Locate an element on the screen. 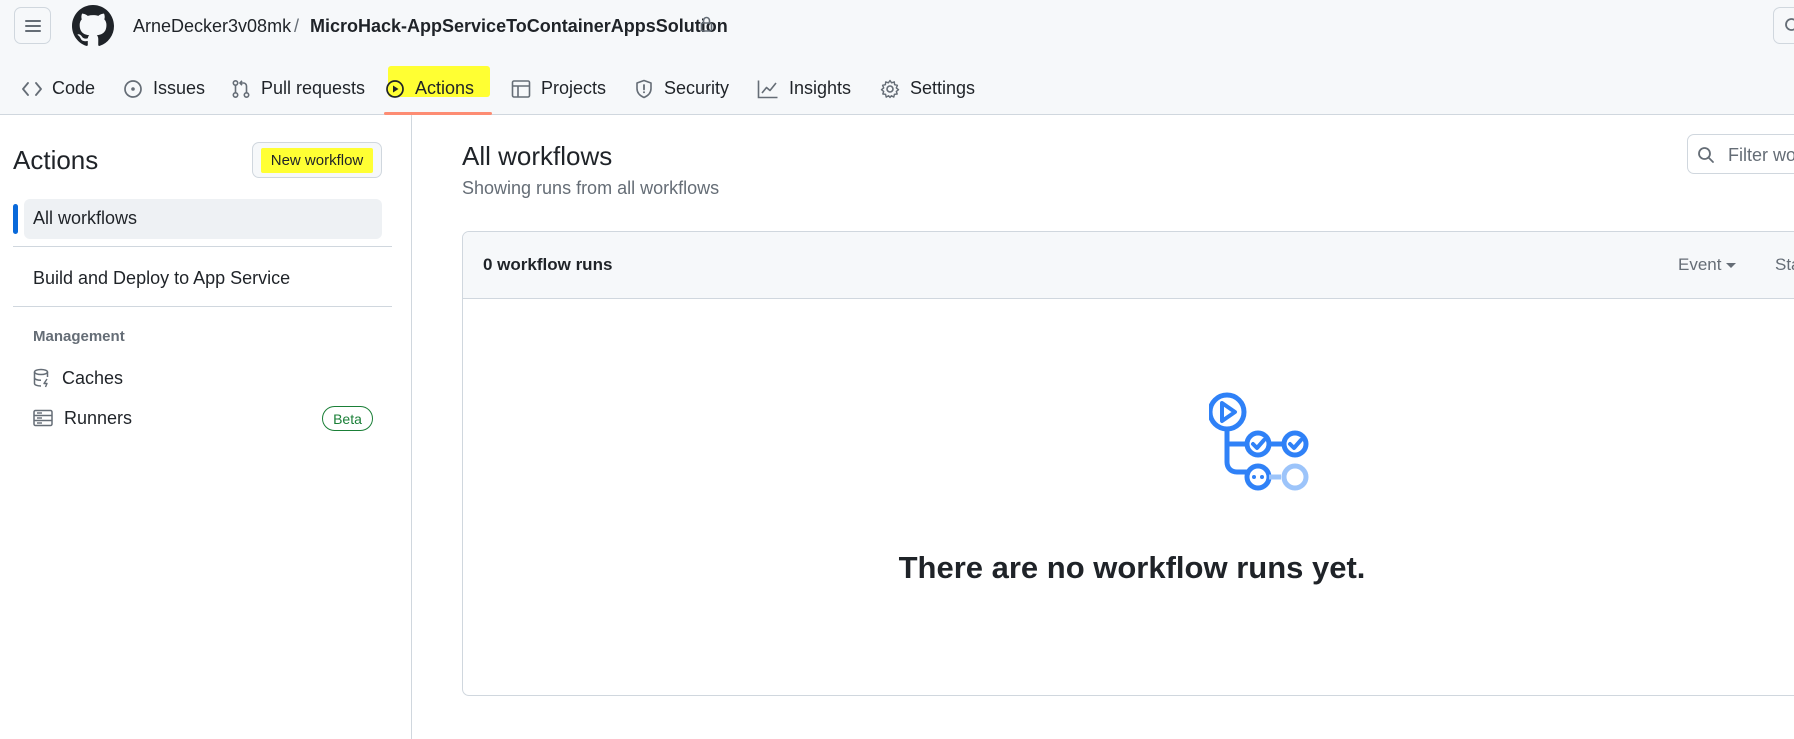 The image size is (1794, 739). event-filter-dropdown: Event is located at coordinates (1707, 265).